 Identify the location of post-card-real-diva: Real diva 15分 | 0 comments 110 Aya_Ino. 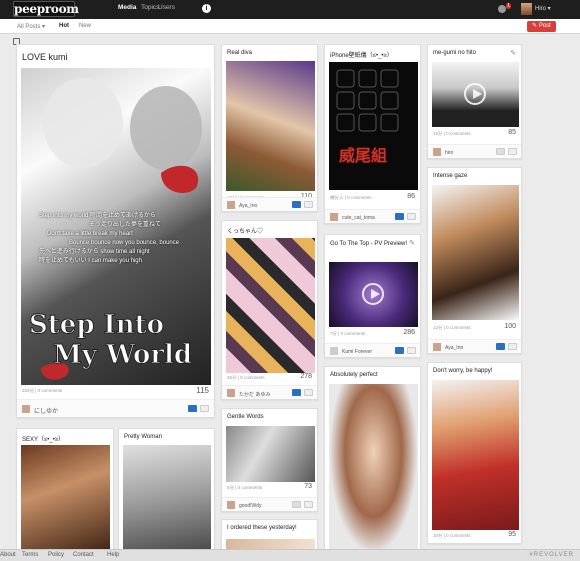
(269, 128).